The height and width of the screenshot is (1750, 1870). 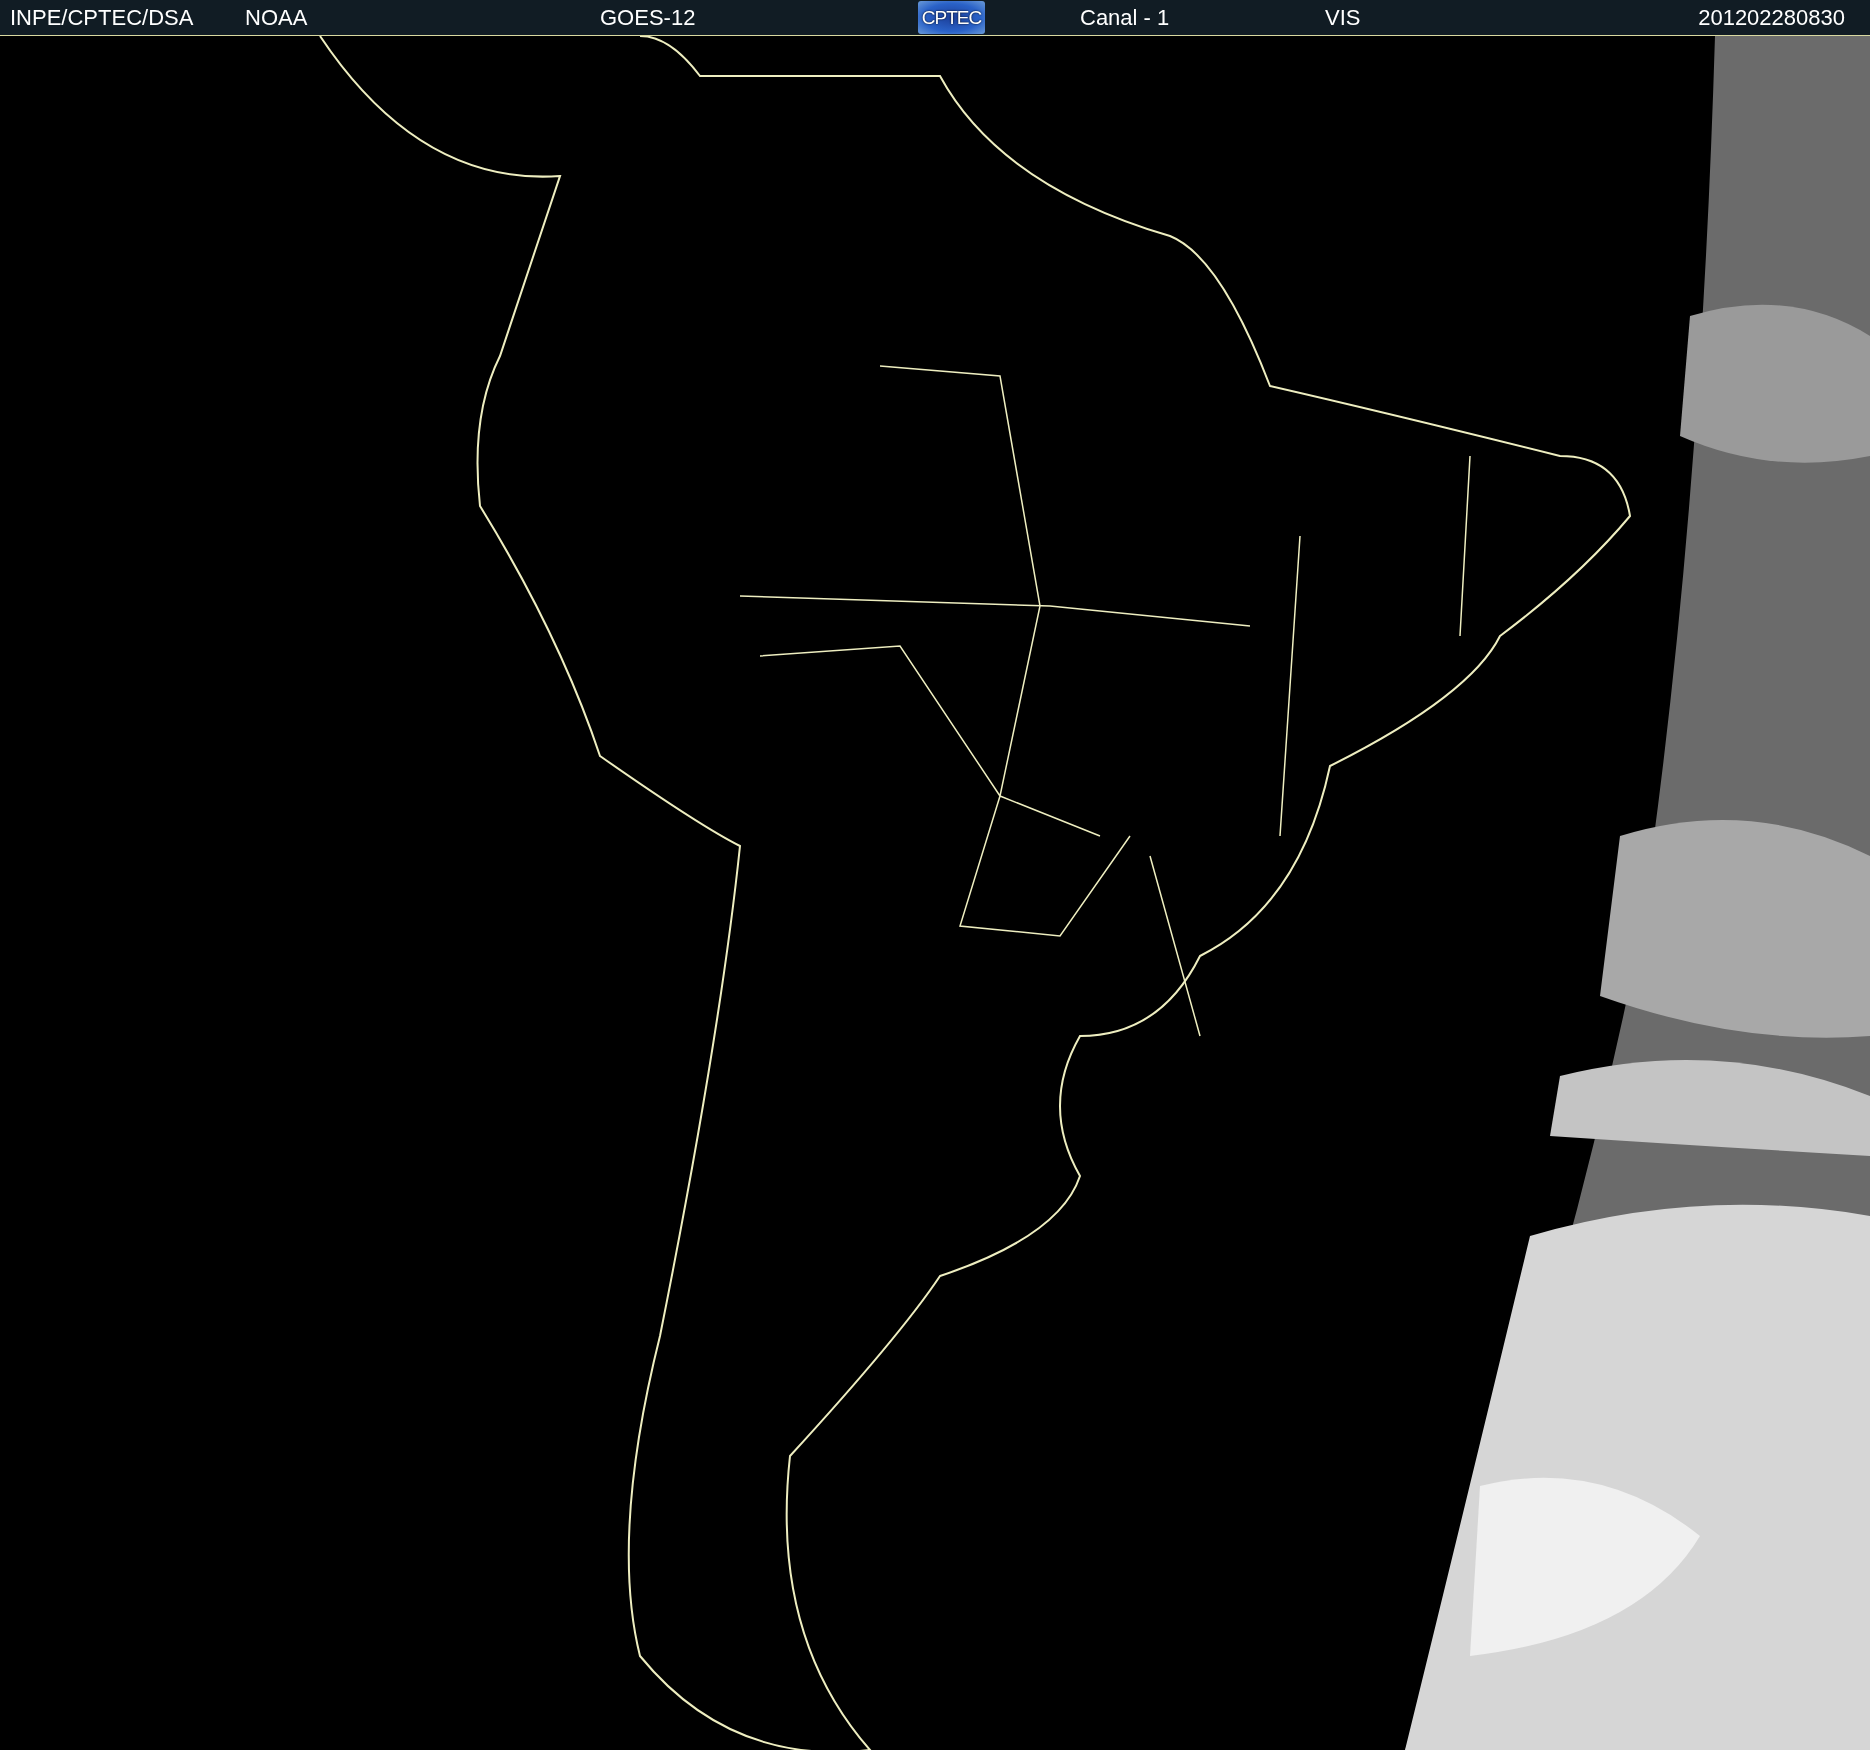 I want to click on band-label: VIS, so click(x=1343, y=17).